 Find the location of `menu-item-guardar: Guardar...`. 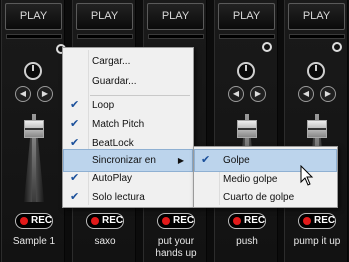

menu-item-guardar: Guardar... is located at coordinates (128, 81).